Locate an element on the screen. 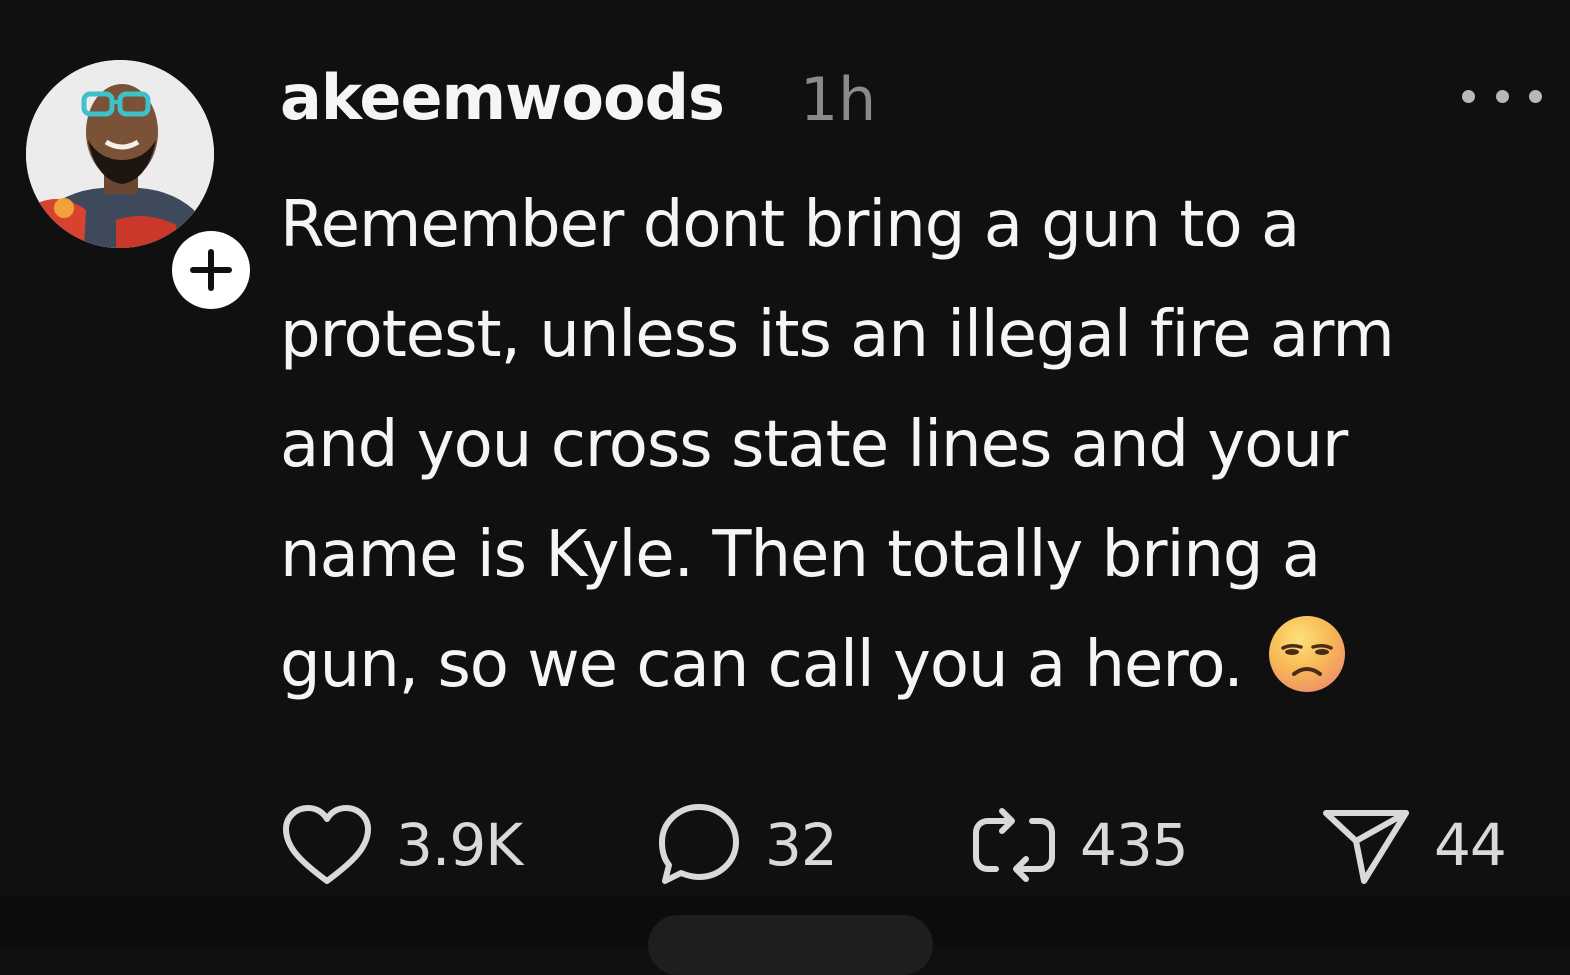 This screenshot has width=1570, height=975. username: akeemwoods is located at coordinates (502, 98).